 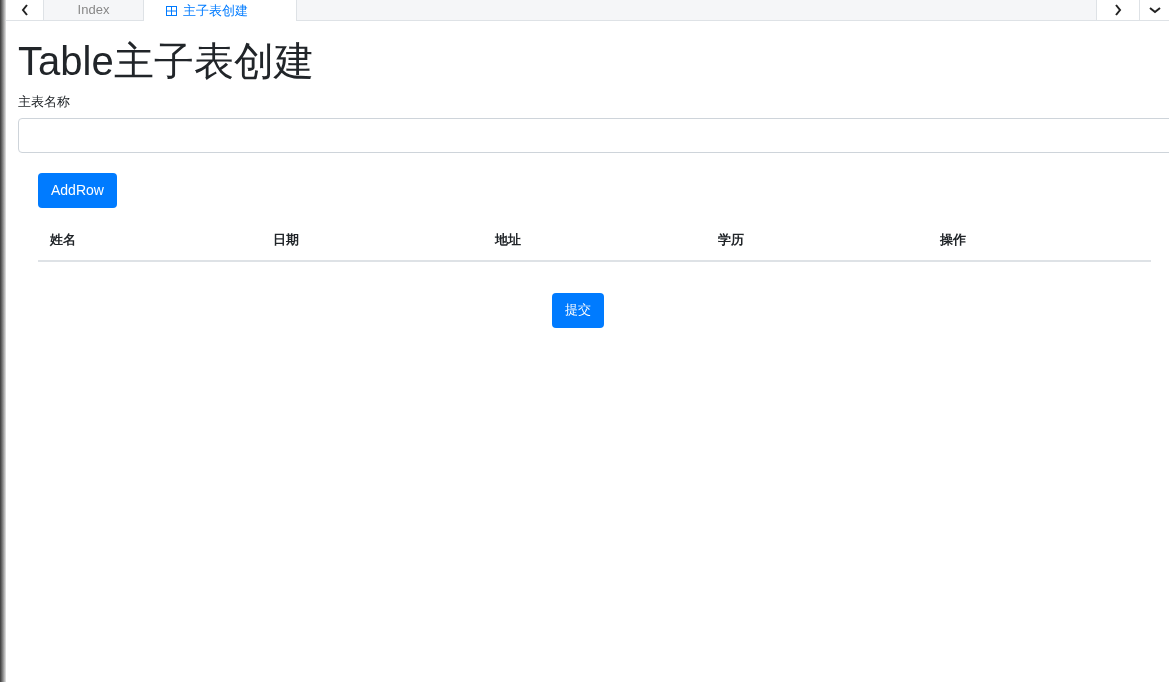 I want to click on scroll-left-button, so click(x=25, y=10).